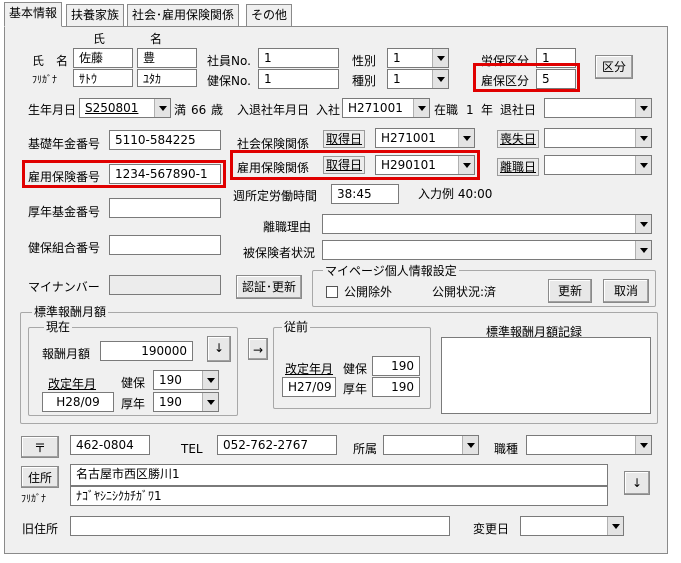 The width and height of the screenshot is (681, 563). I want to click on tab-fuyo: 扶養家族, so click(95, 15).